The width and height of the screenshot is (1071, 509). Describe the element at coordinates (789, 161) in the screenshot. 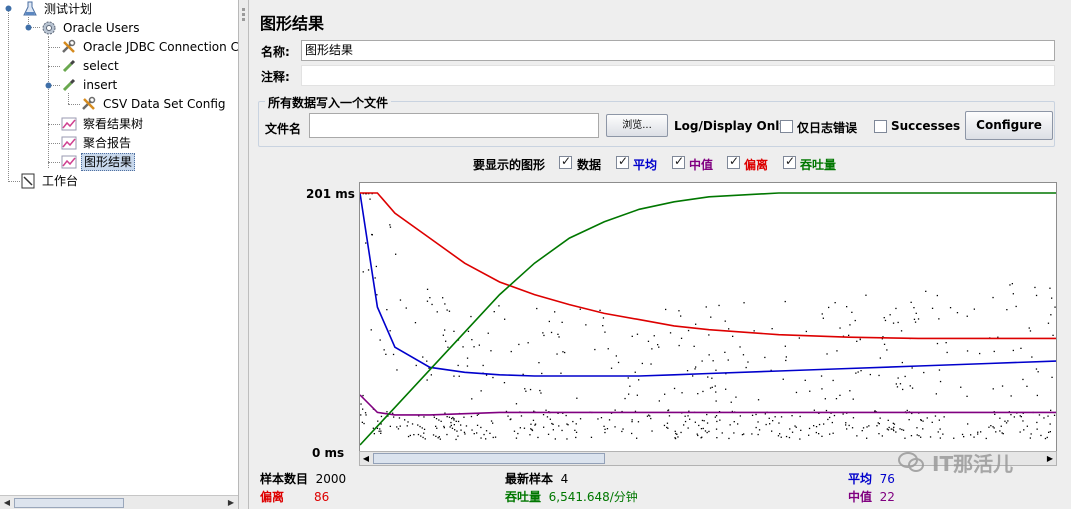

I see `throughput-checkbox` at that location.